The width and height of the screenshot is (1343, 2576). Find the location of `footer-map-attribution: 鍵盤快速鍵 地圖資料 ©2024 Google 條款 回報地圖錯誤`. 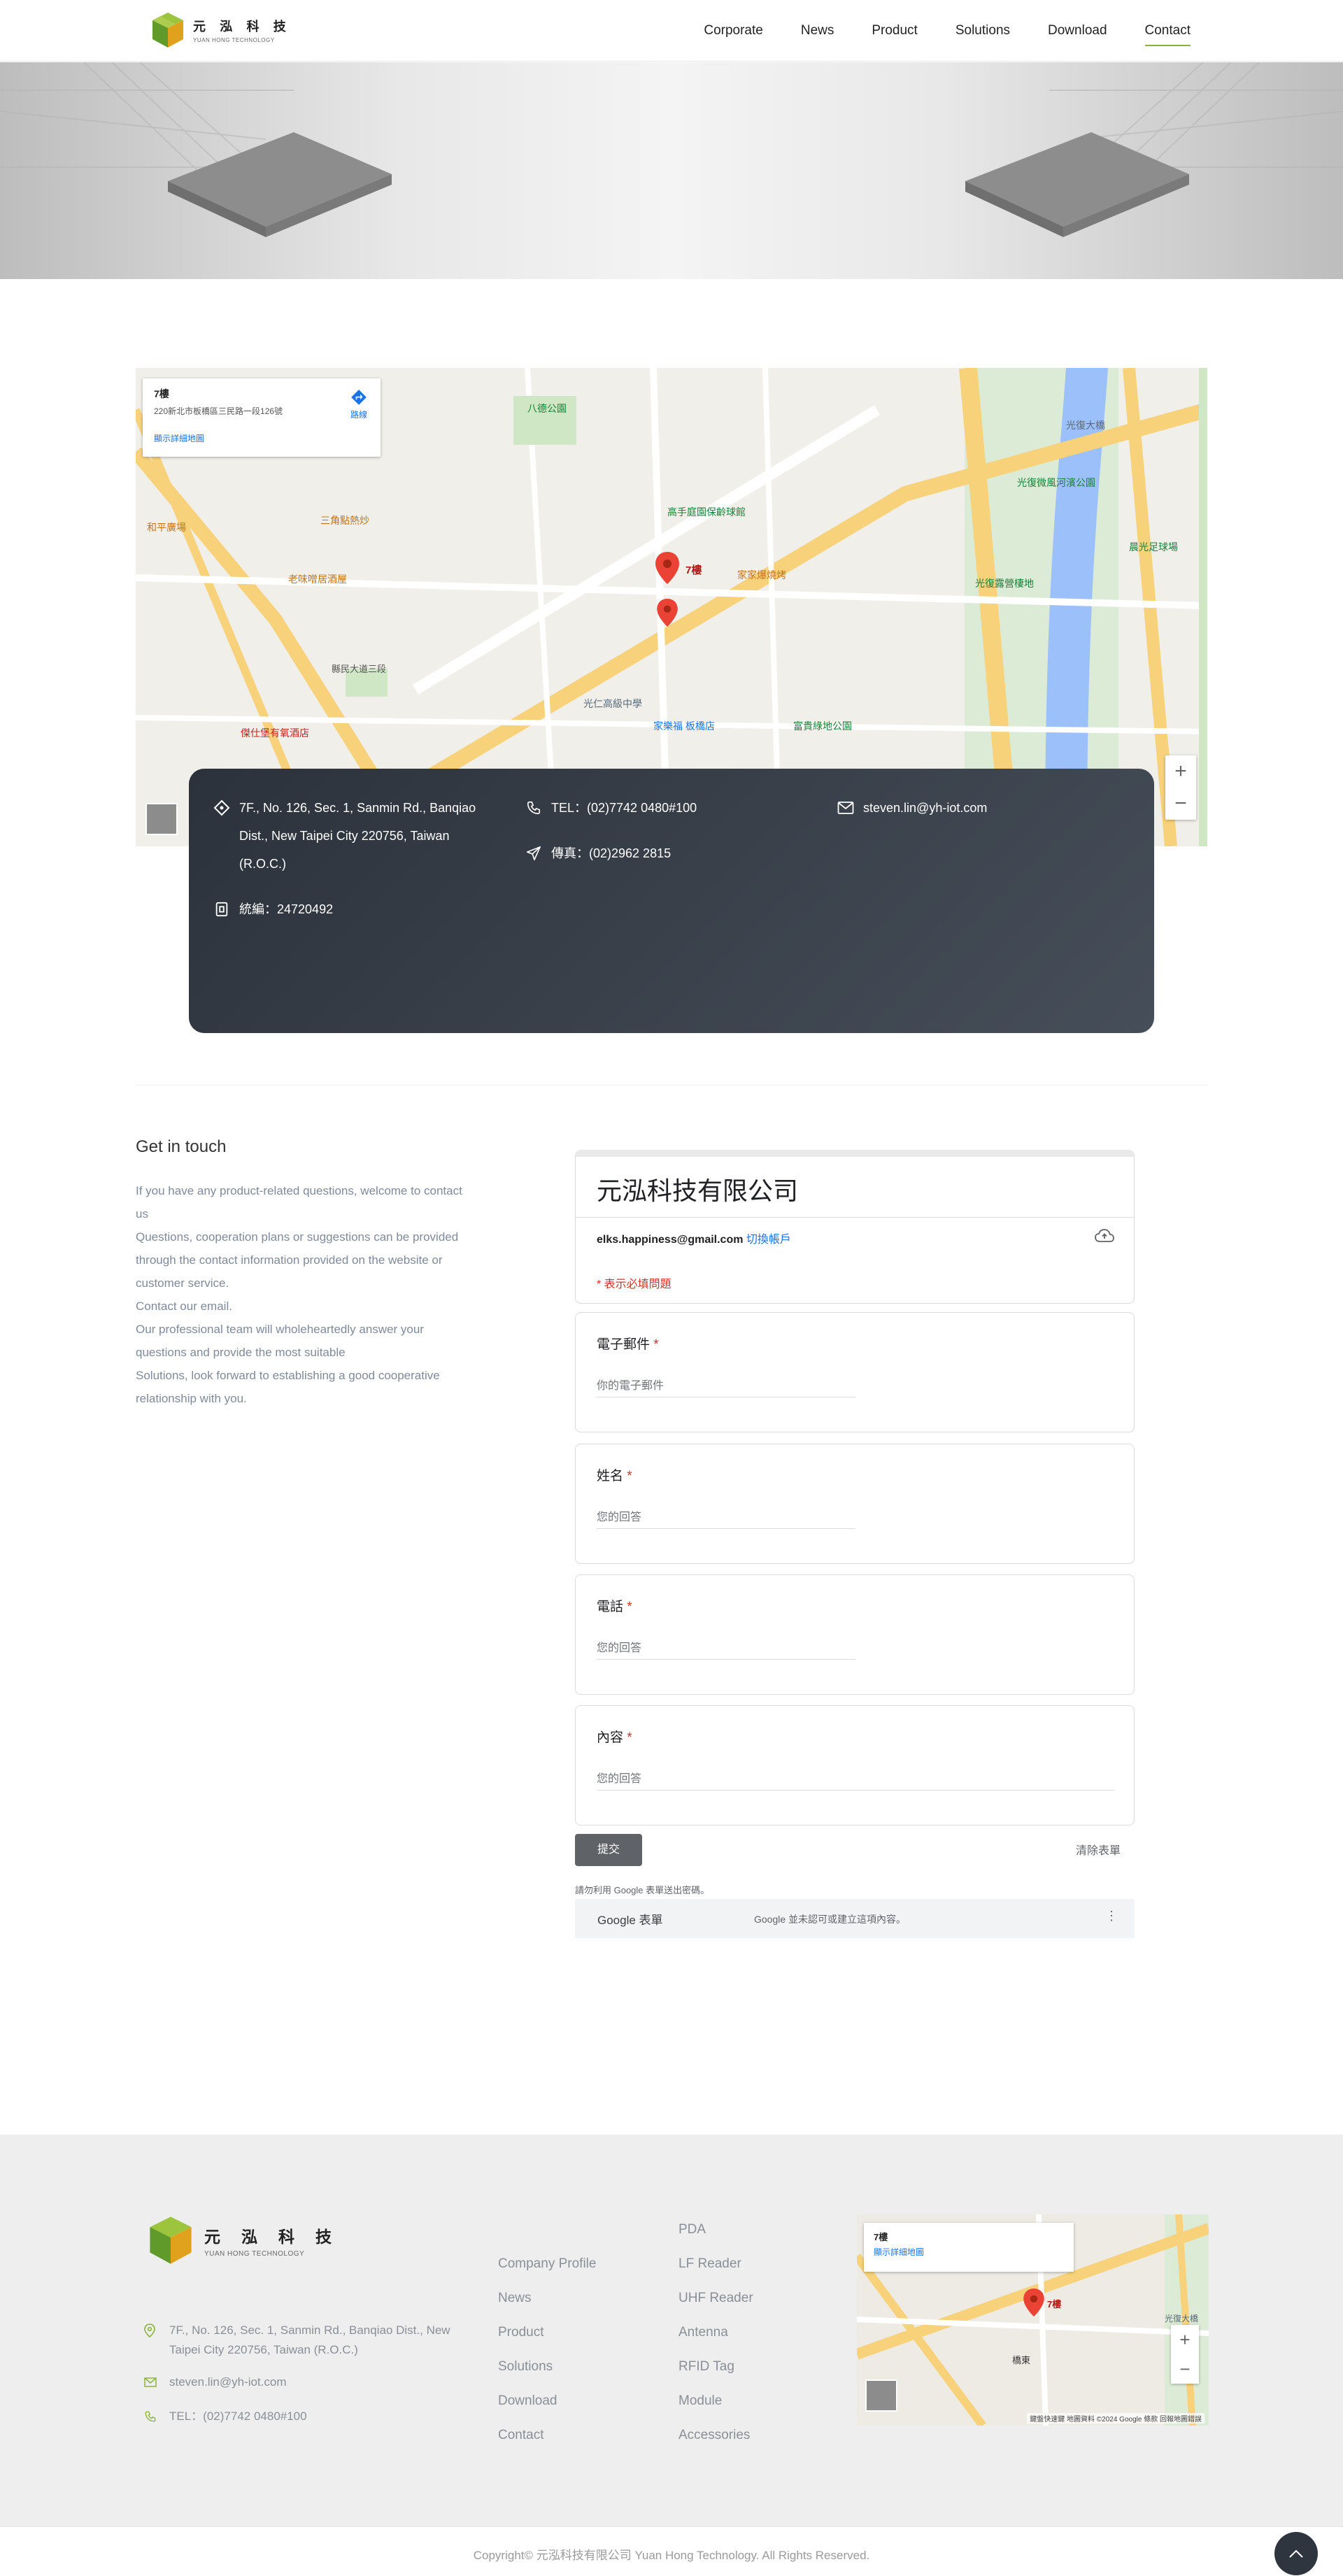

footer-map-attribution: 鍵盤快速鍵 地圖資料 ©2024 Google 條款 回報地圖錯誤 is located at coordinates (1116, 2418).